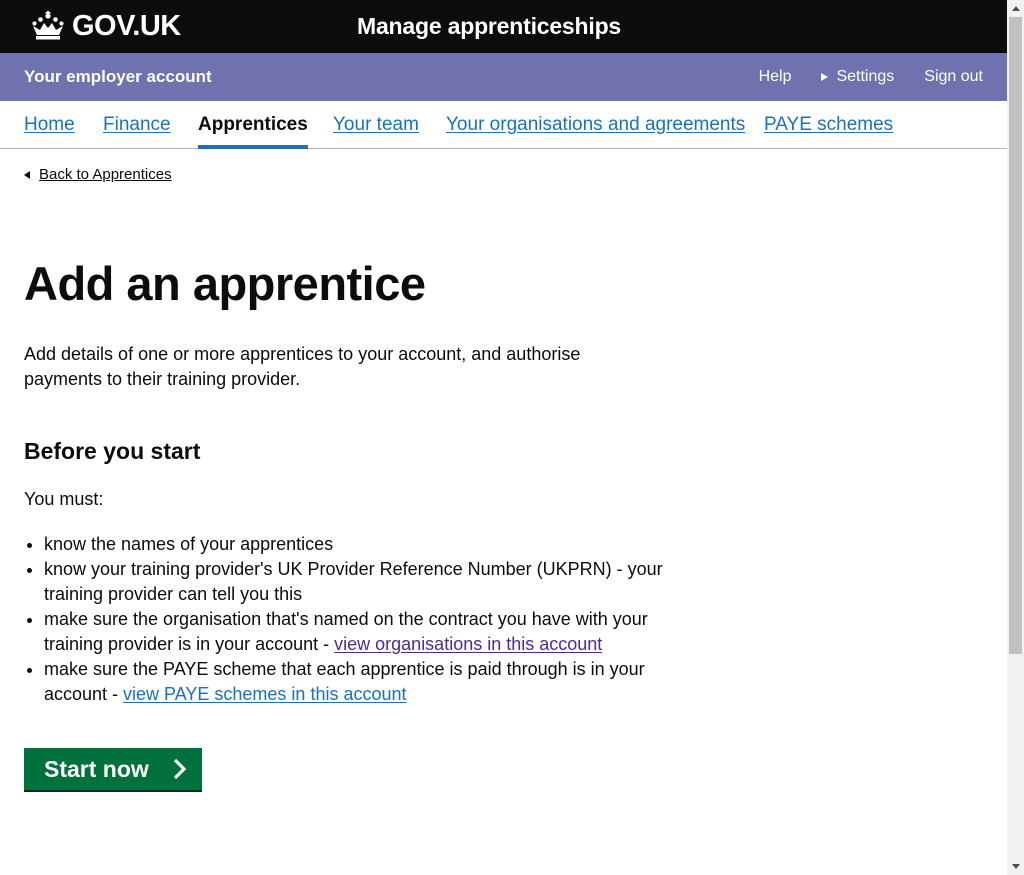 The image size is (1024, 875). Describe the element at coordinates (96, 769) in the screenshot. I see `start-now-label: Start now` at that location.